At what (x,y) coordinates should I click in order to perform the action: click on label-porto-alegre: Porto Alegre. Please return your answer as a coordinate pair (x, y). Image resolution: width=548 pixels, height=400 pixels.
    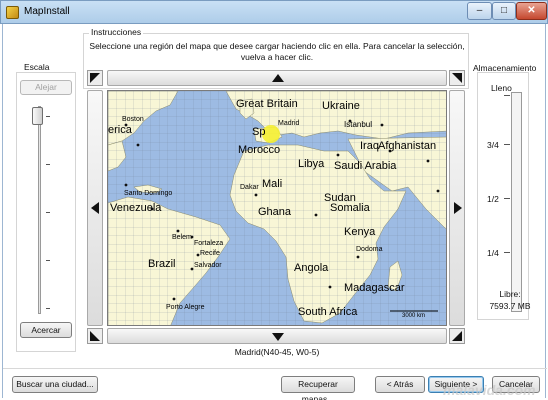
    Looking at the image, I should click on (185, 307).